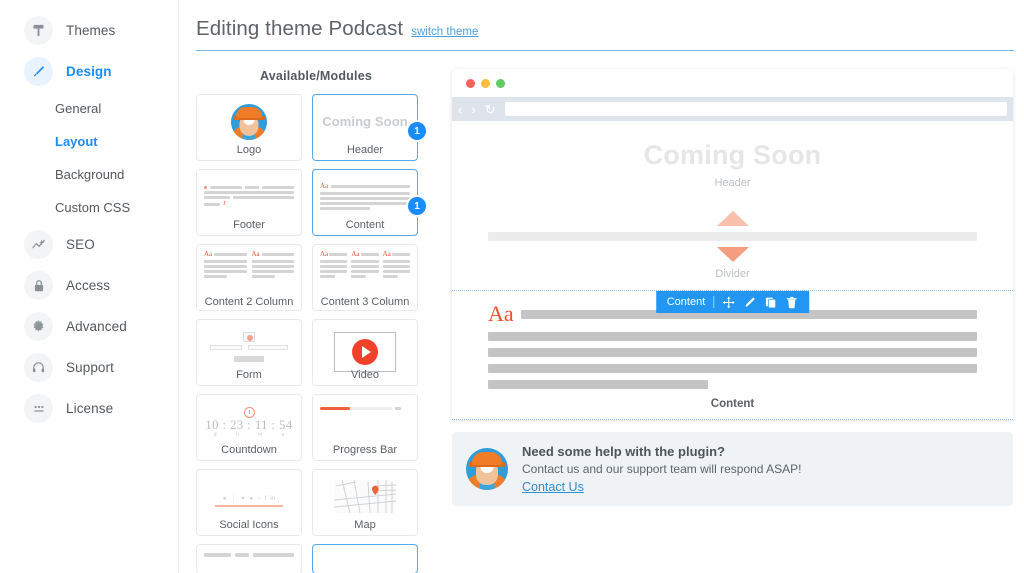 This screenshot has width=1024, height=573. I want to click on module-card-form: Form, so click(249, 352).